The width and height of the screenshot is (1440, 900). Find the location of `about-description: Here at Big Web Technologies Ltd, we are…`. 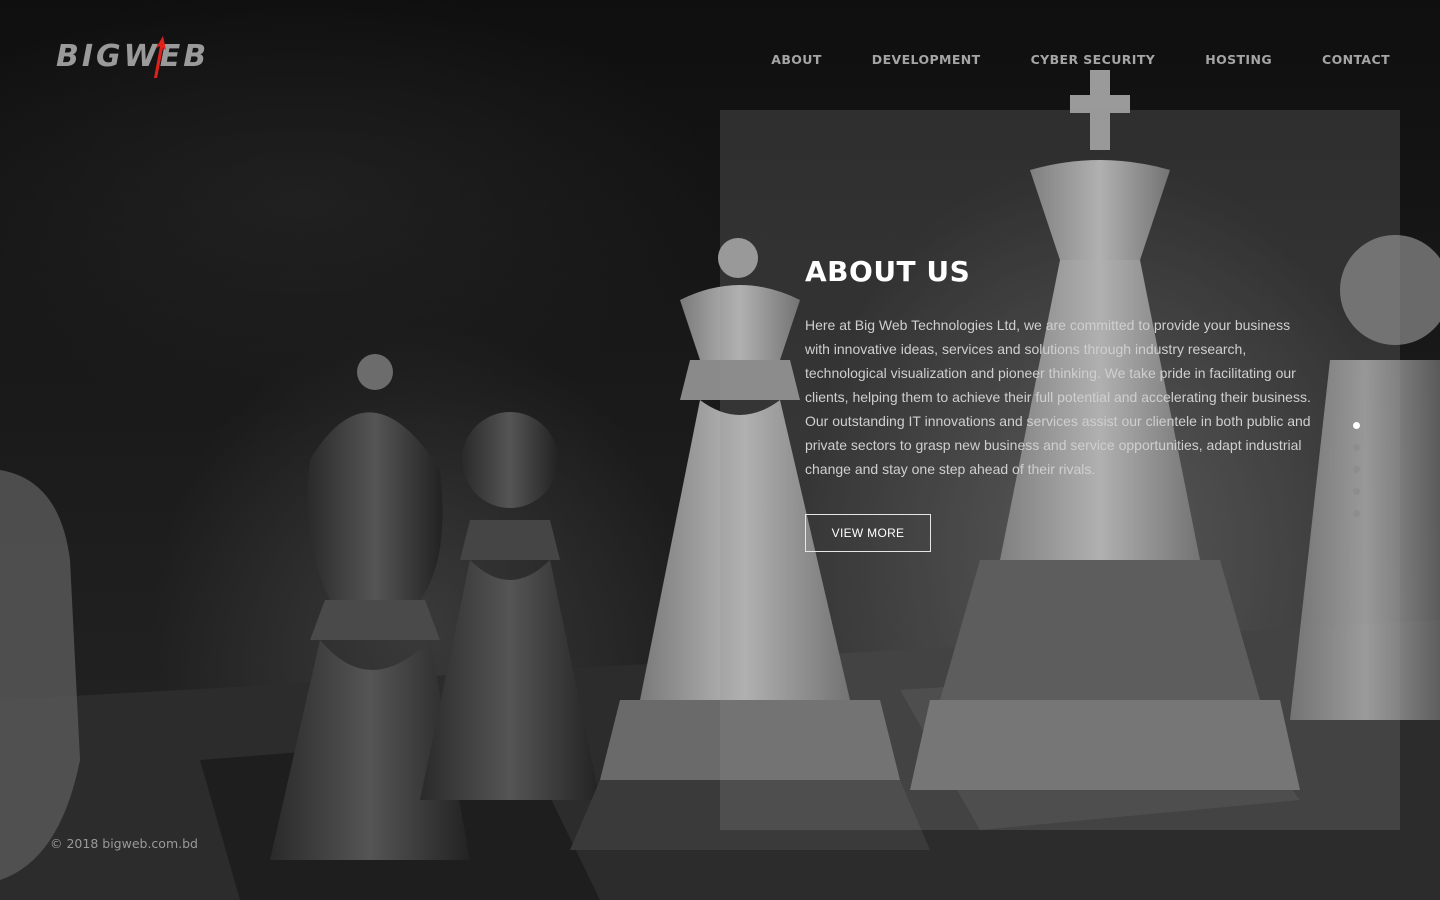

about-description: Here at Big Web Technologies Ltd, we are… is located at coordinates (1058, 397).